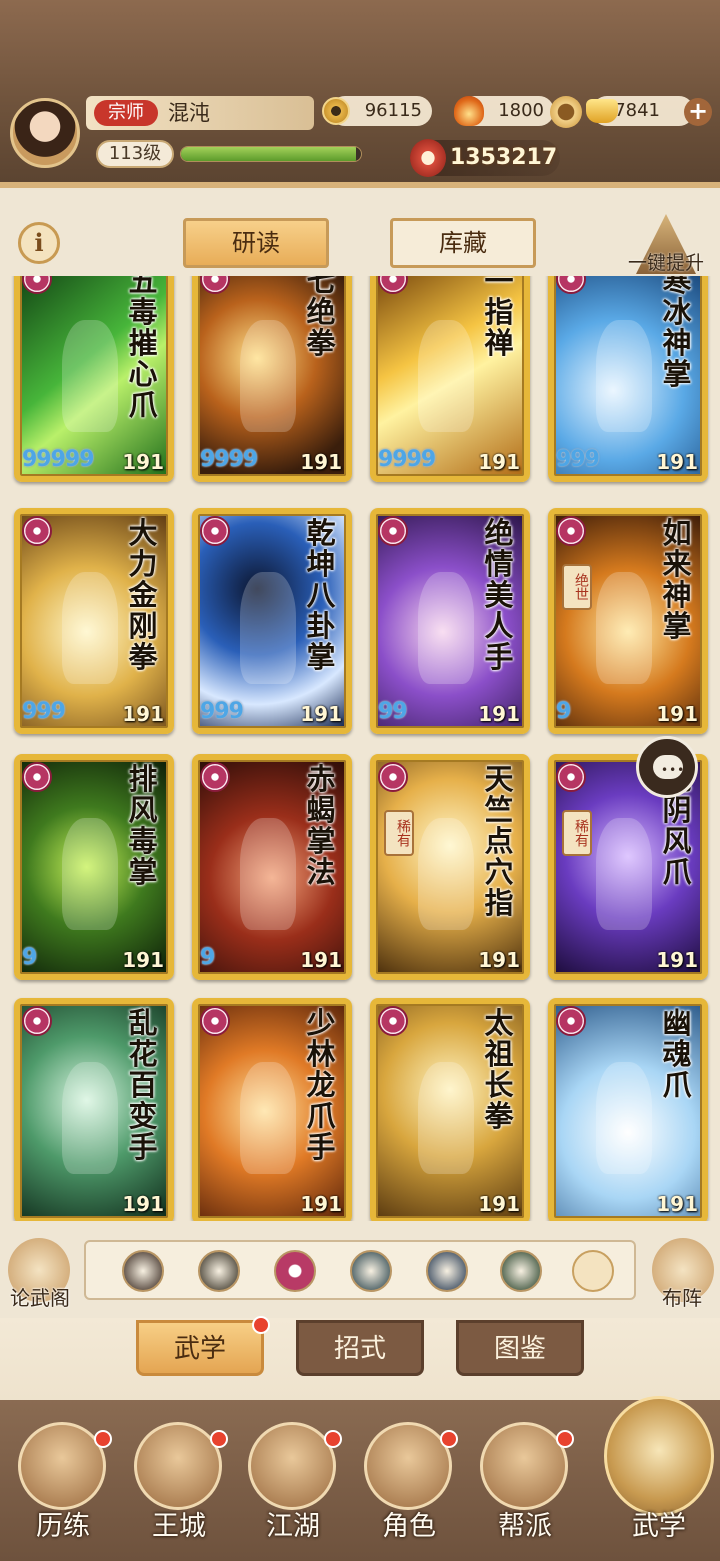 Image resolution: width=720 pixels, height=1561 pixels. I want to click on silver-coin-icon, so click(336, 111).